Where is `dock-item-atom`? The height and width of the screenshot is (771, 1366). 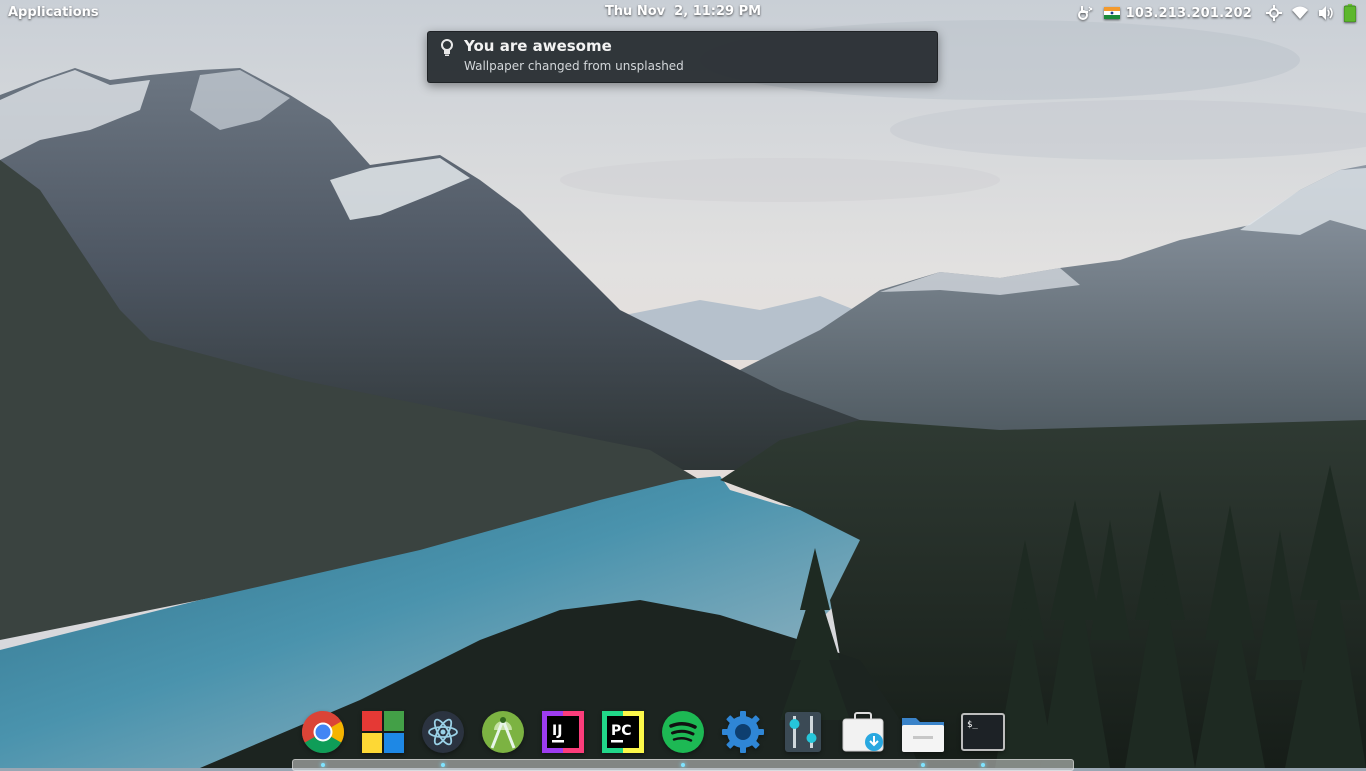 dock-item-atom is located at coordinates (443, 732).